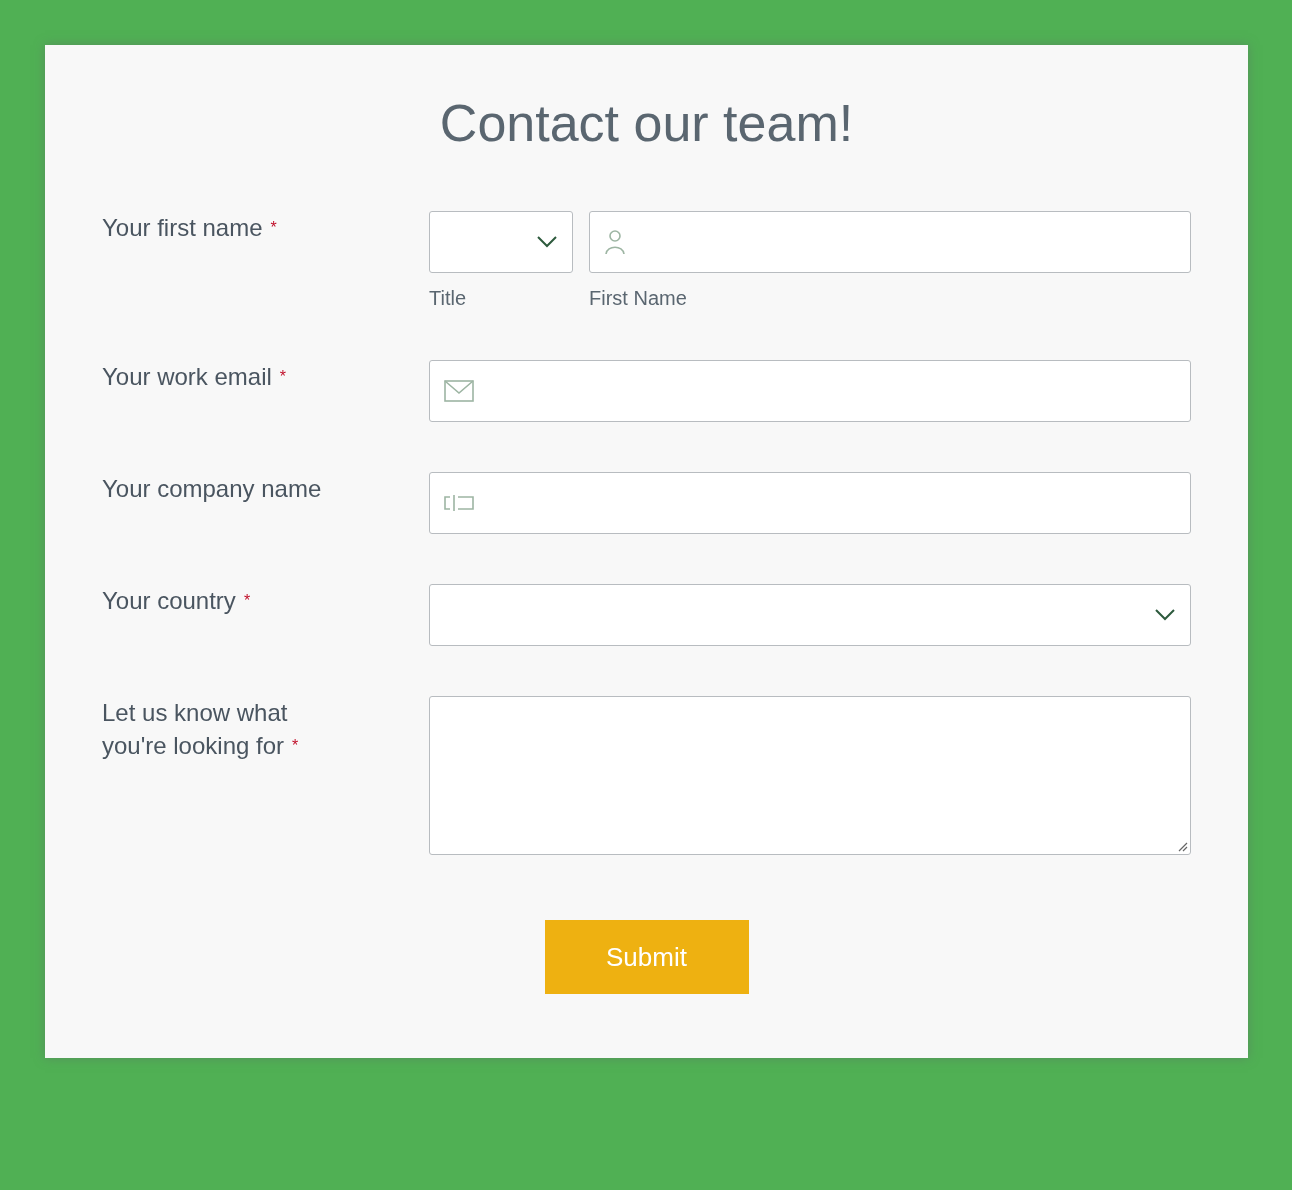  What do you see at coordinates (459, 391) in the screenshot?
I see `envelope-icon` at bounding box center [459, 391].